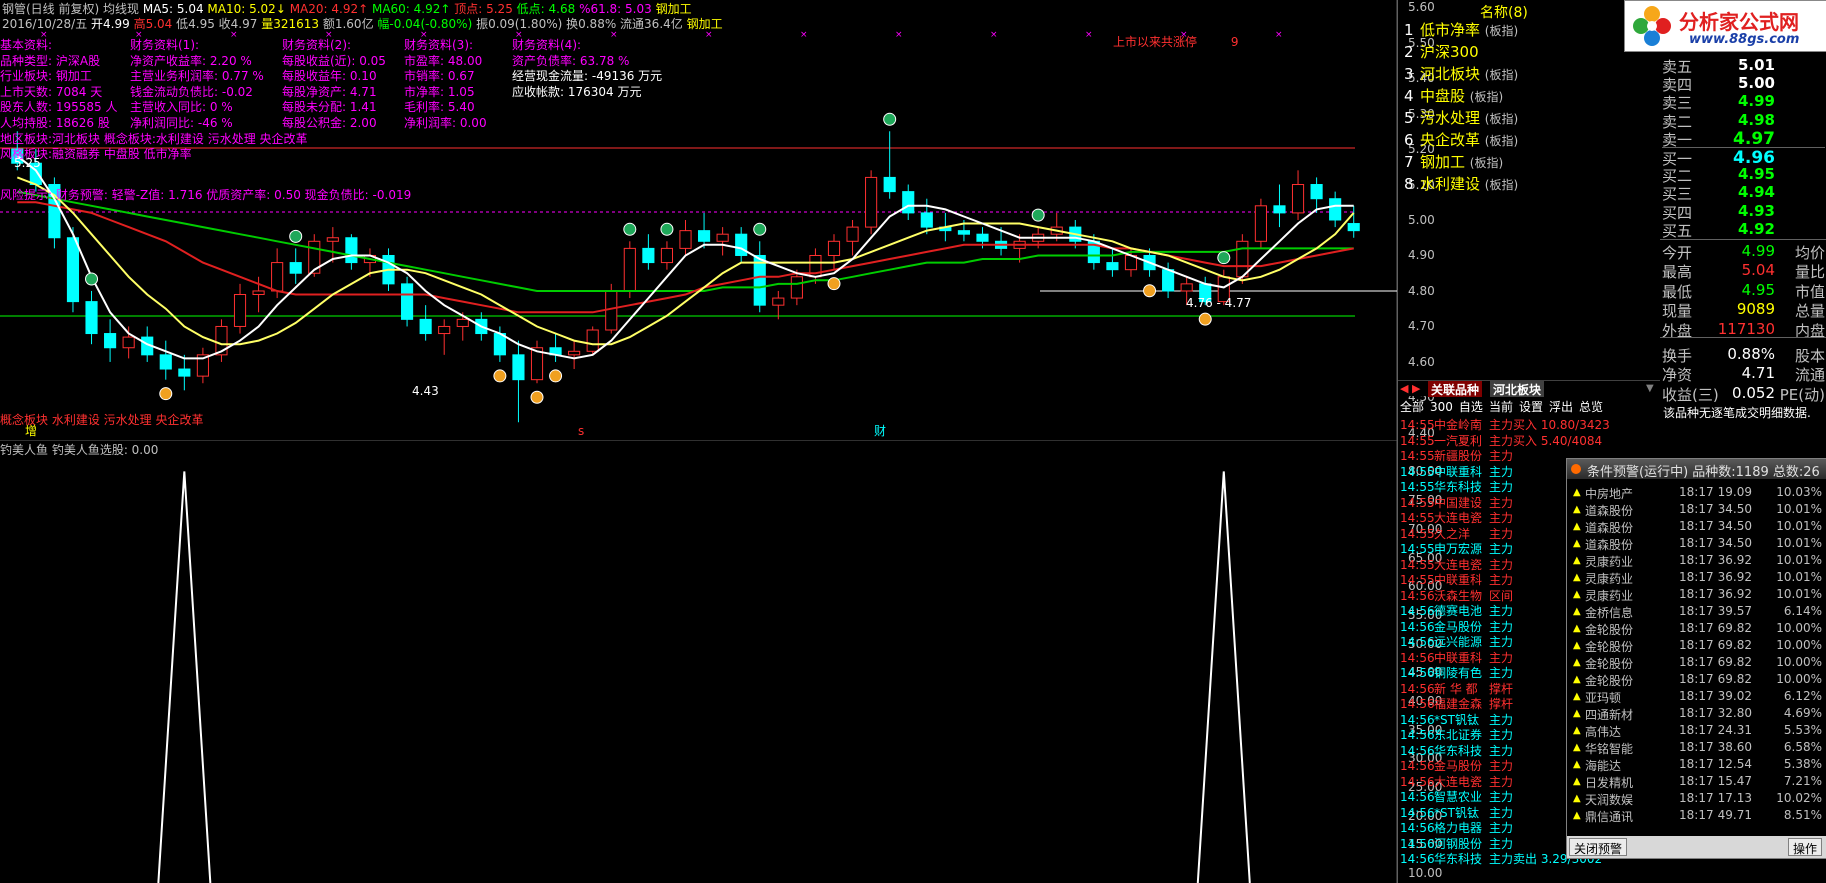 This screenshot has width=1826, height=883. What do you see at coordinates (1471, 407) in the screenshot?
I see `filter-item: 自选` at bounding box center [1471, 407].